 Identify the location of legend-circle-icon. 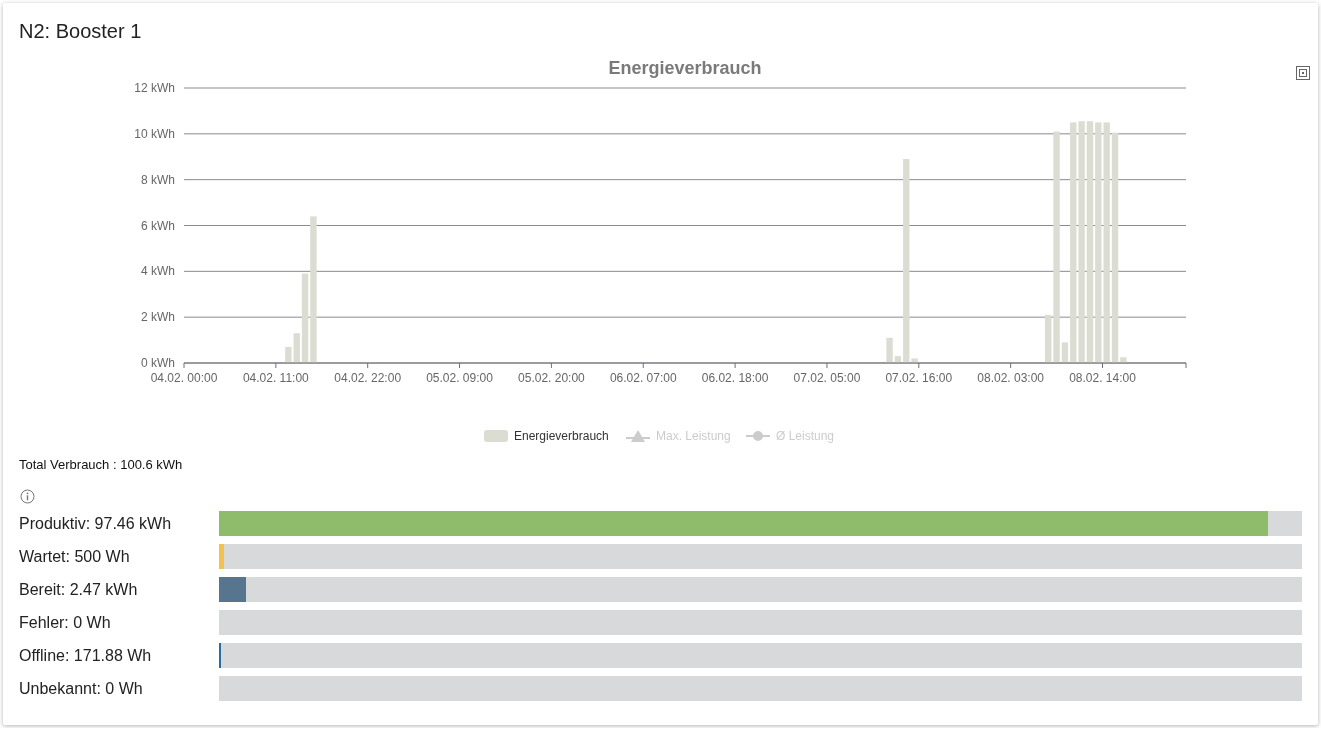
(758, 436).